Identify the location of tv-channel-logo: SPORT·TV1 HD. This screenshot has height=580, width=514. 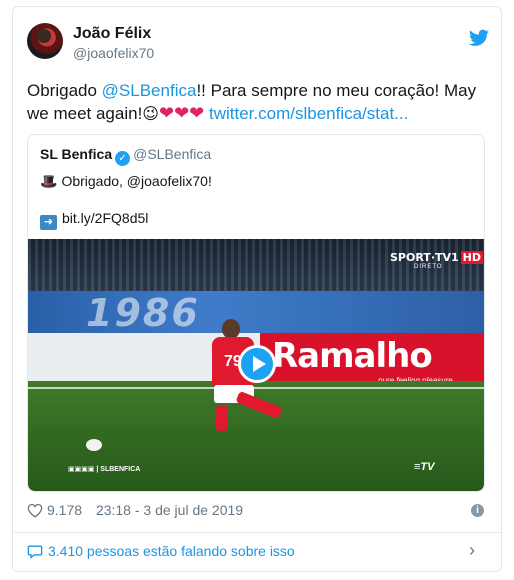
(437, 257).